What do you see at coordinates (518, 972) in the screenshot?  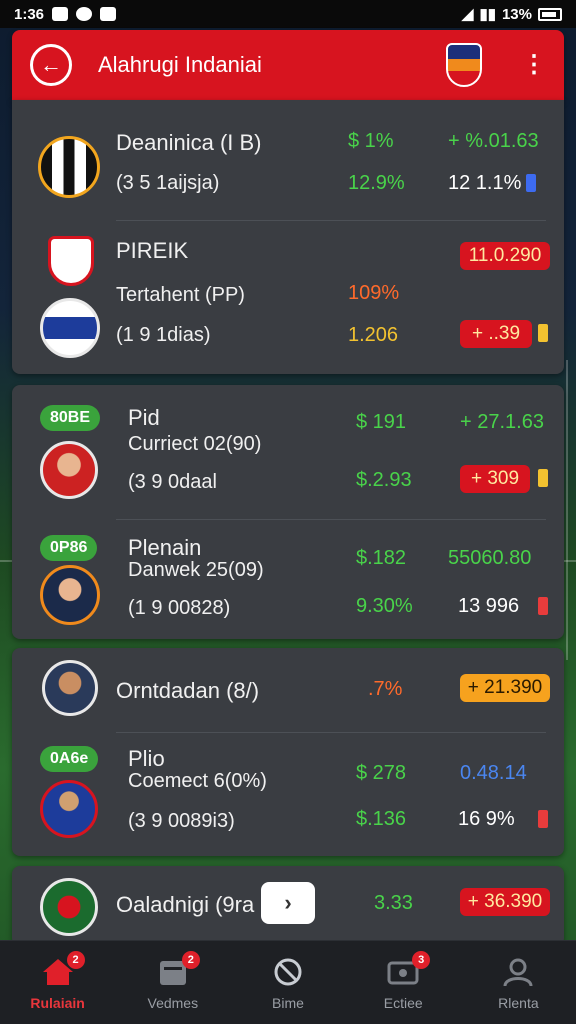 I see `profile-icon` at bounding box center [518, 972].